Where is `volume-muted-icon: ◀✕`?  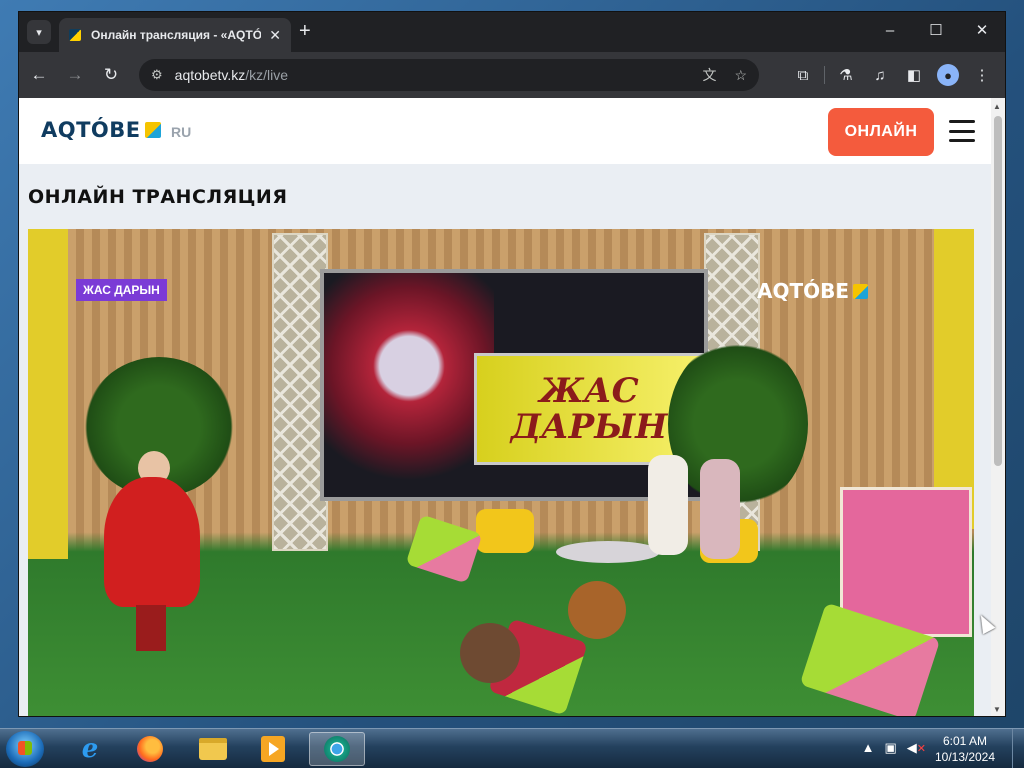
volume-muted-icon: ◀✕ is located at coordinates (916, 748).